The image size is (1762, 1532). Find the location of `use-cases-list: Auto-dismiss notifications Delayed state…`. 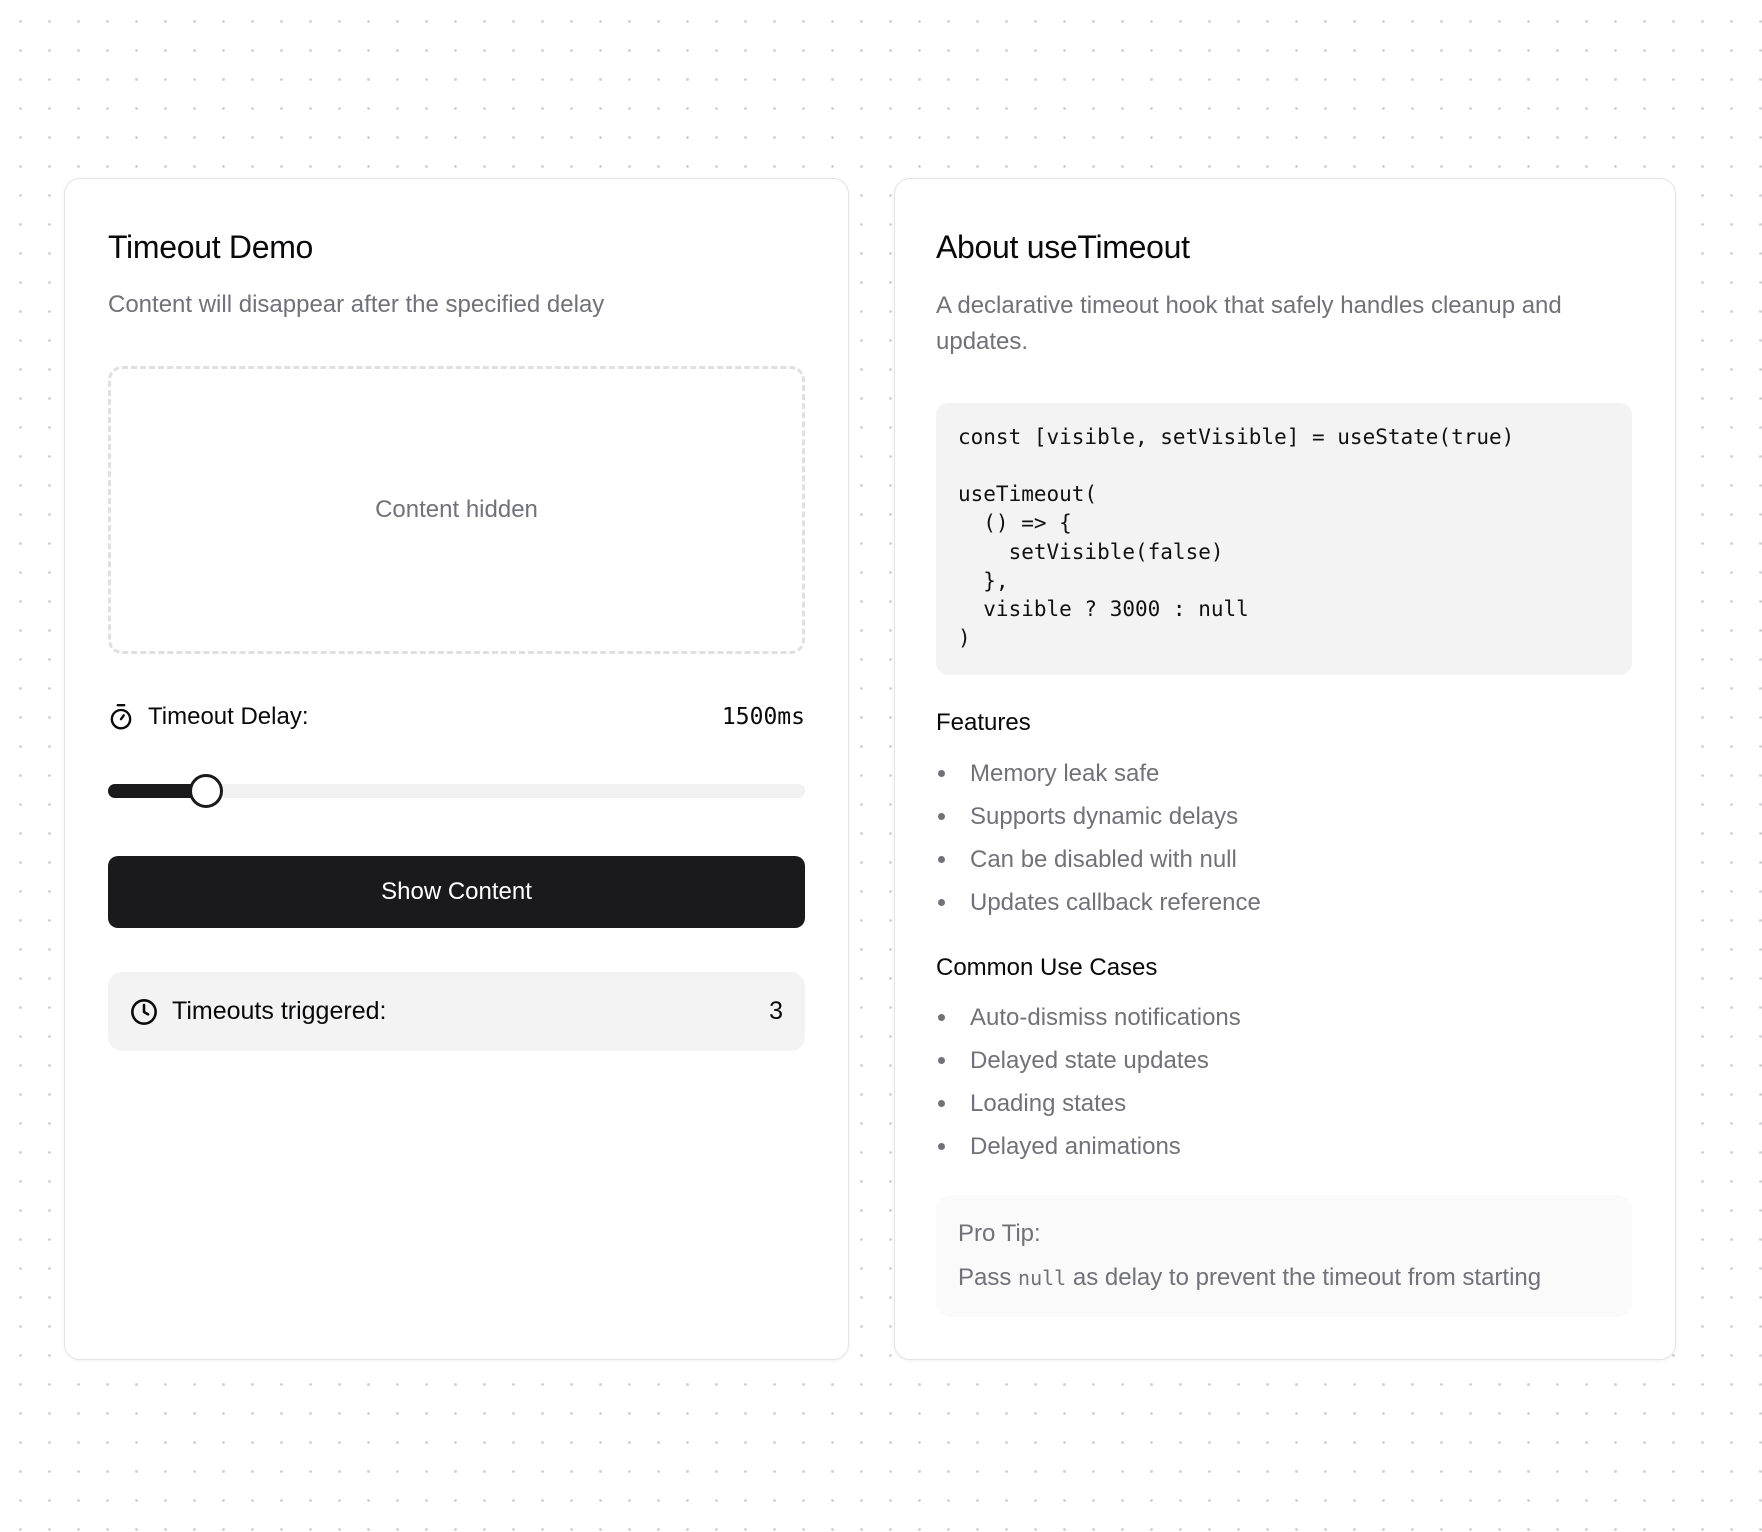

use-cases-list: Auto-dismiss notifications Delayed state… is located at coordinates (1281, 1082).